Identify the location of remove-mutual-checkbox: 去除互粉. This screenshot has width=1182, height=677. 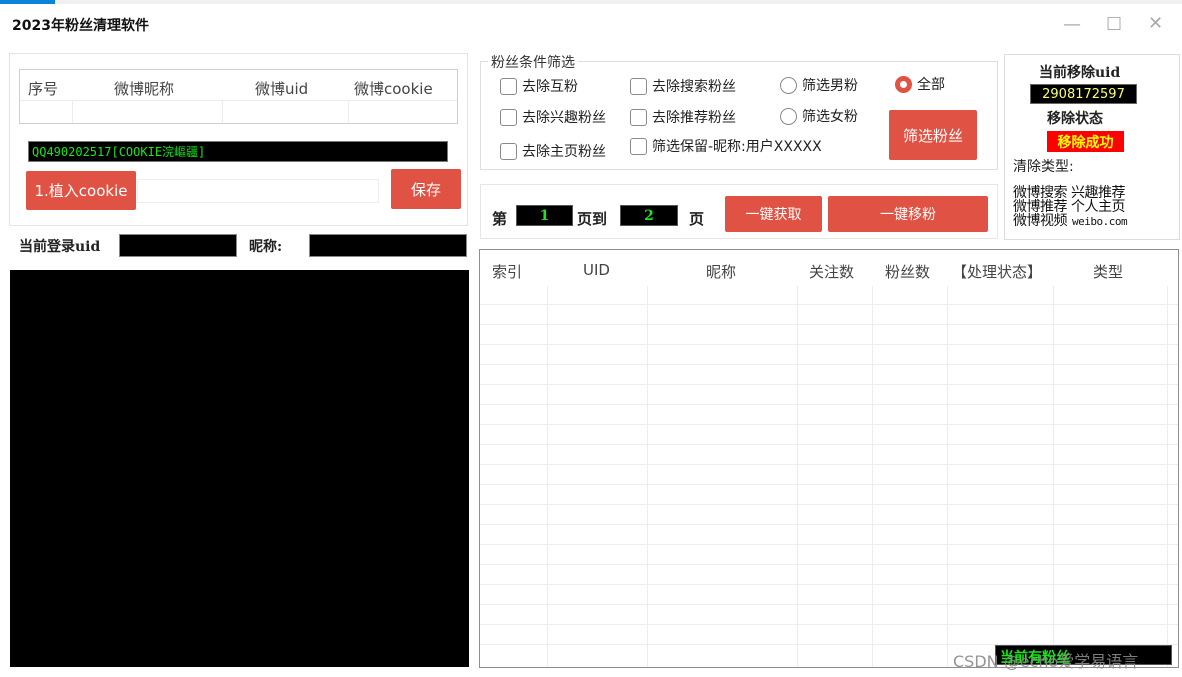
(539, 86).